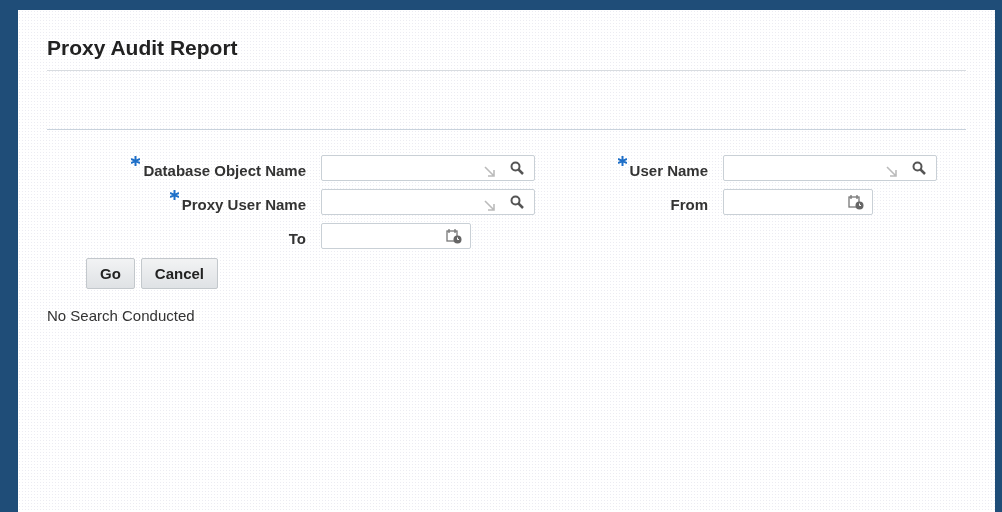 Image resolution: width=1002 pixels, height=512 pixels. I want to click on status-message: No Search Conducted, so click(121, 315).